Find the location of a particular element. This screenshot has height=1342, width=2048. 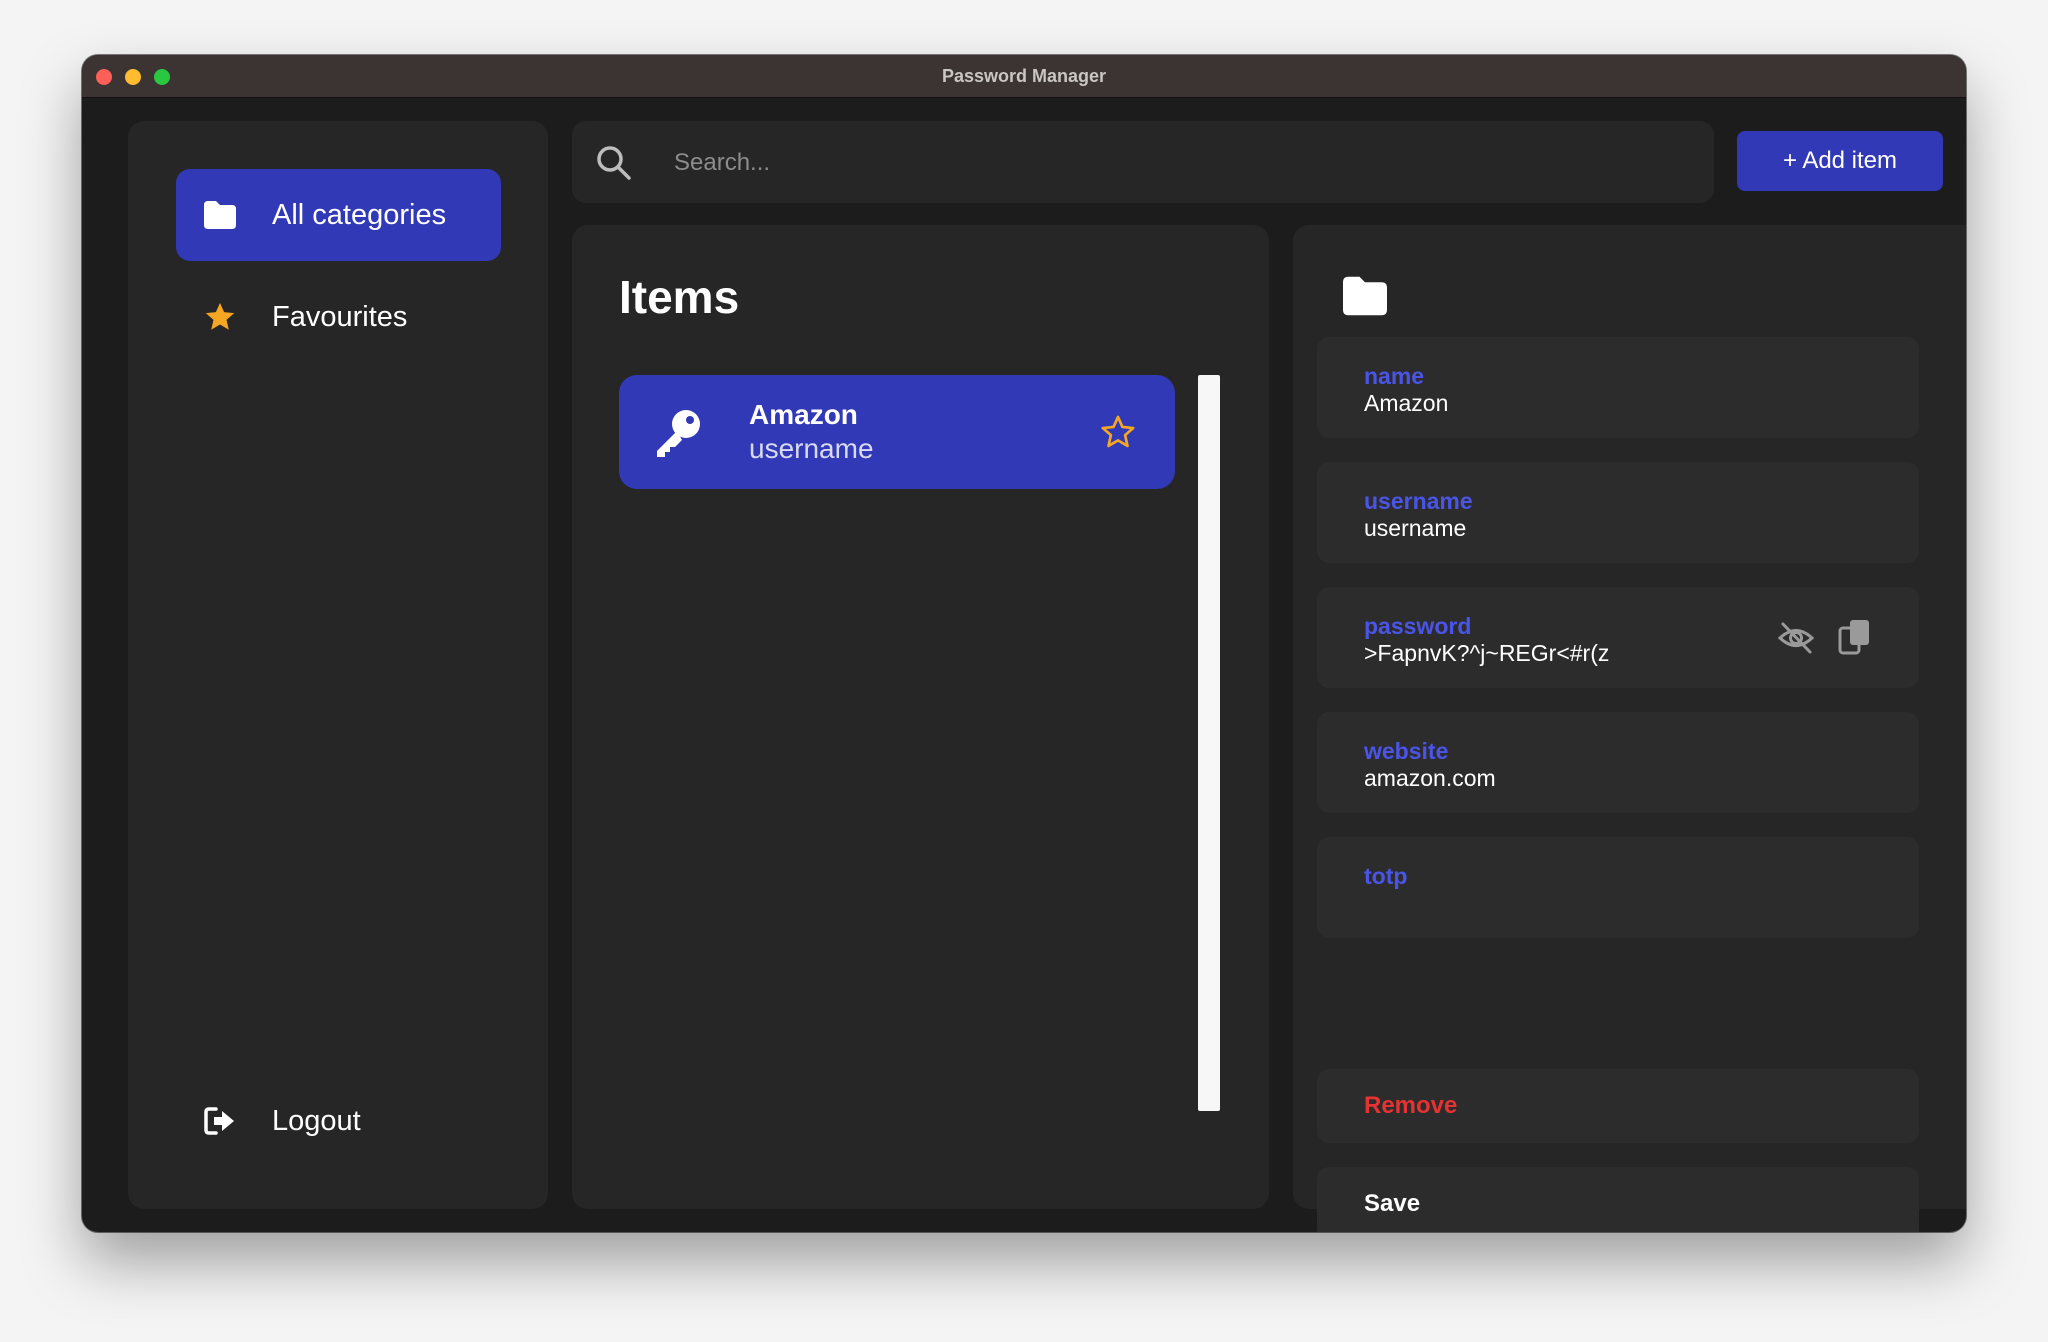

save-button: Save is located at coordinates (1618, 1199).